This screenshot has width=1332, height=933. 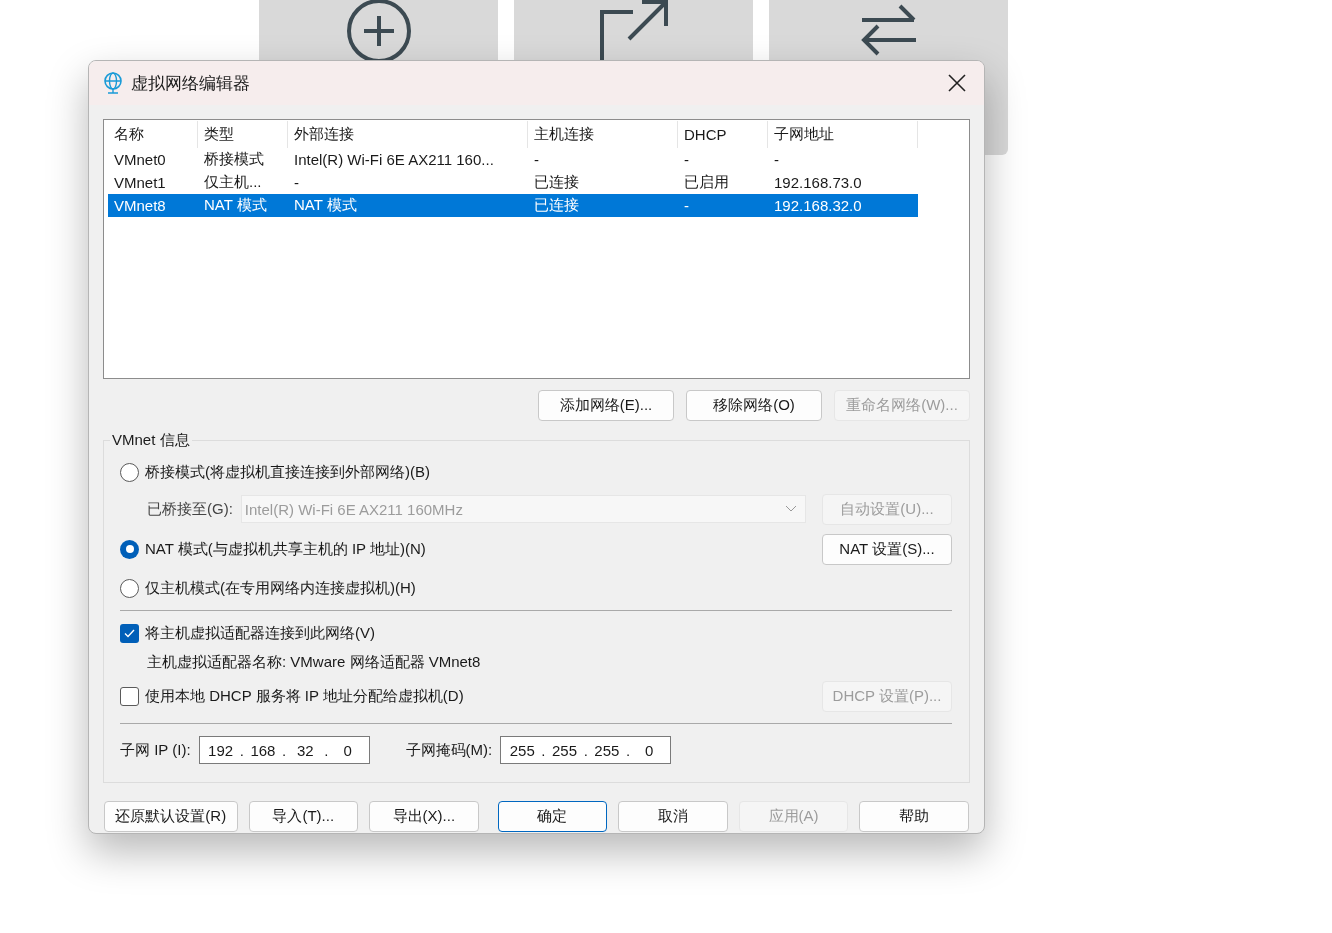 What do you see at coordinates (304, 696) in the screenshot?
I see `checkbox-label: 使用本地 DHCP 服务将 IP 地址分配给虚拟机(D)` at bounding box center [304, 696].